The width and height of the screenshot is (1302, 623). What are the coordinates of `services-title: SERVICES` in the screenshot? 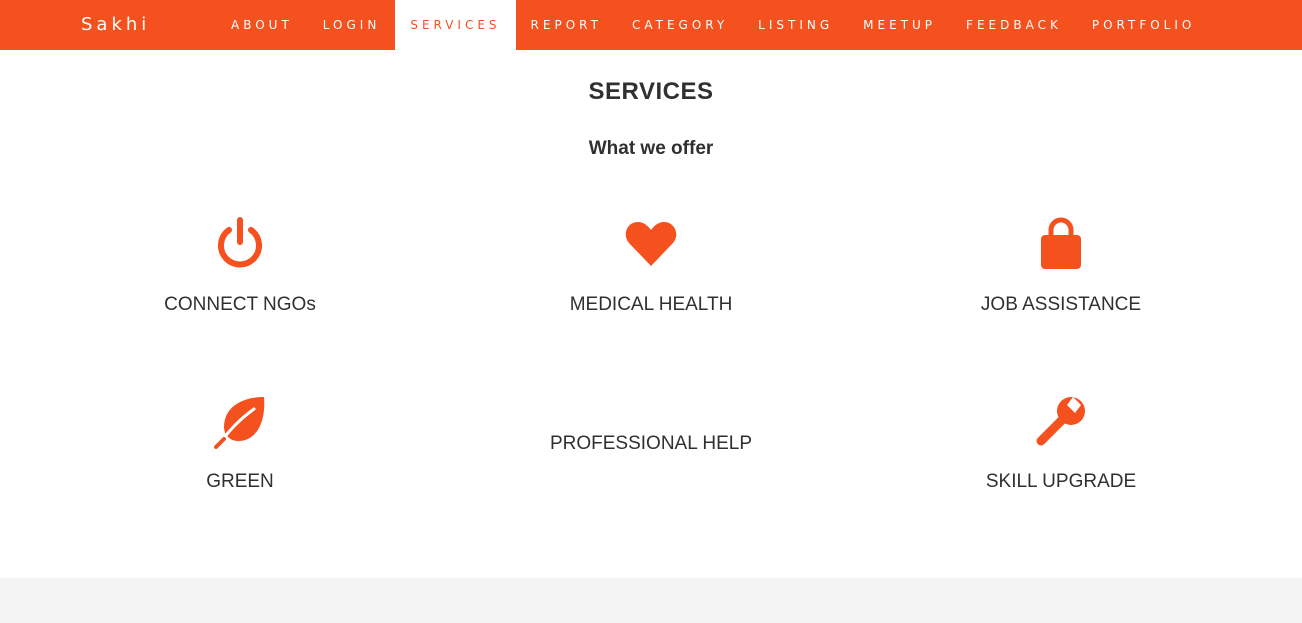 It's located at (651, 91).